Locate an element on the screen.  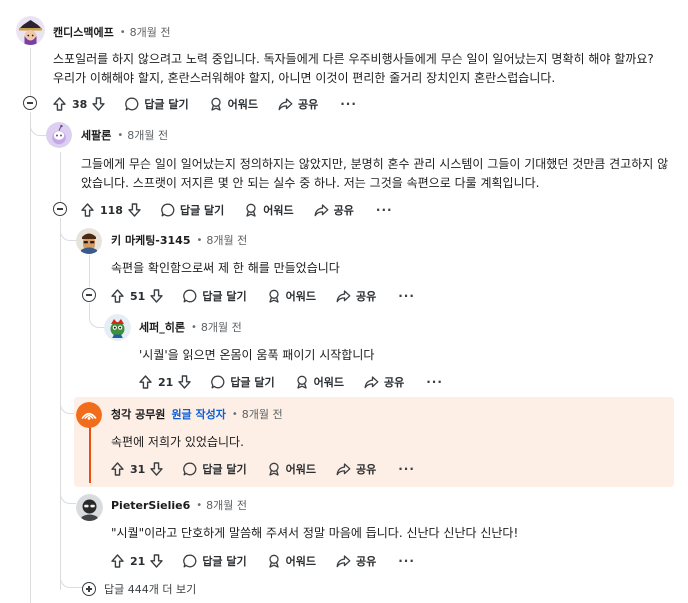
author-name: 키 마케팅-3145 is located at coordinates (151, 240).